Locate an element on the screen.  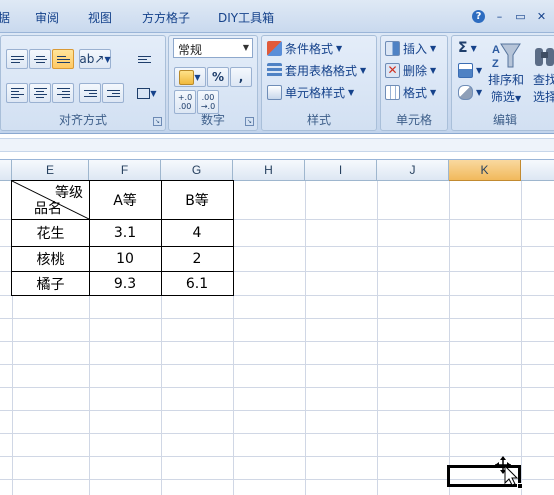
insert-cells-button: 插入 ▼ is located at coordinates (410, 48).